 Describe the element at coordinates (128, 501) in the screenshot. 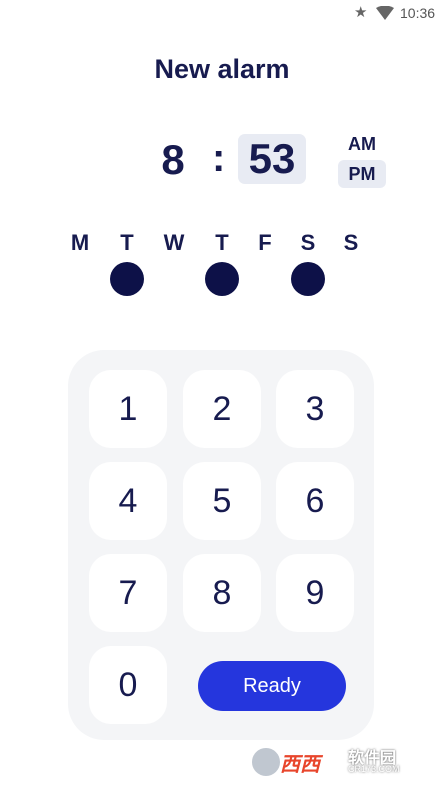

I see `key-4: 4` at that location.